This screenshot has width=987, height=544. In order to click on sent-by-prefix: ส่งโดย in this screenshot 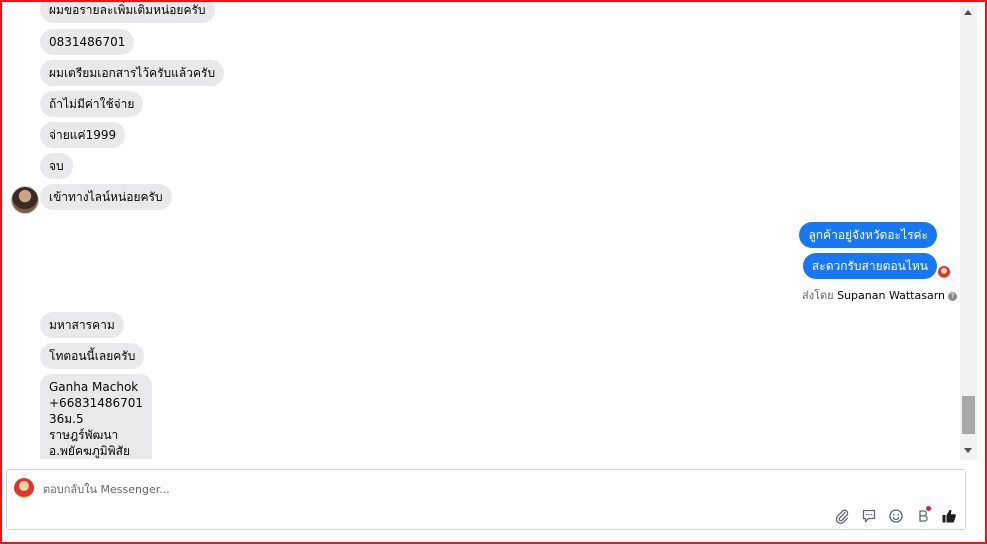, I will do `click(818, 295)`.